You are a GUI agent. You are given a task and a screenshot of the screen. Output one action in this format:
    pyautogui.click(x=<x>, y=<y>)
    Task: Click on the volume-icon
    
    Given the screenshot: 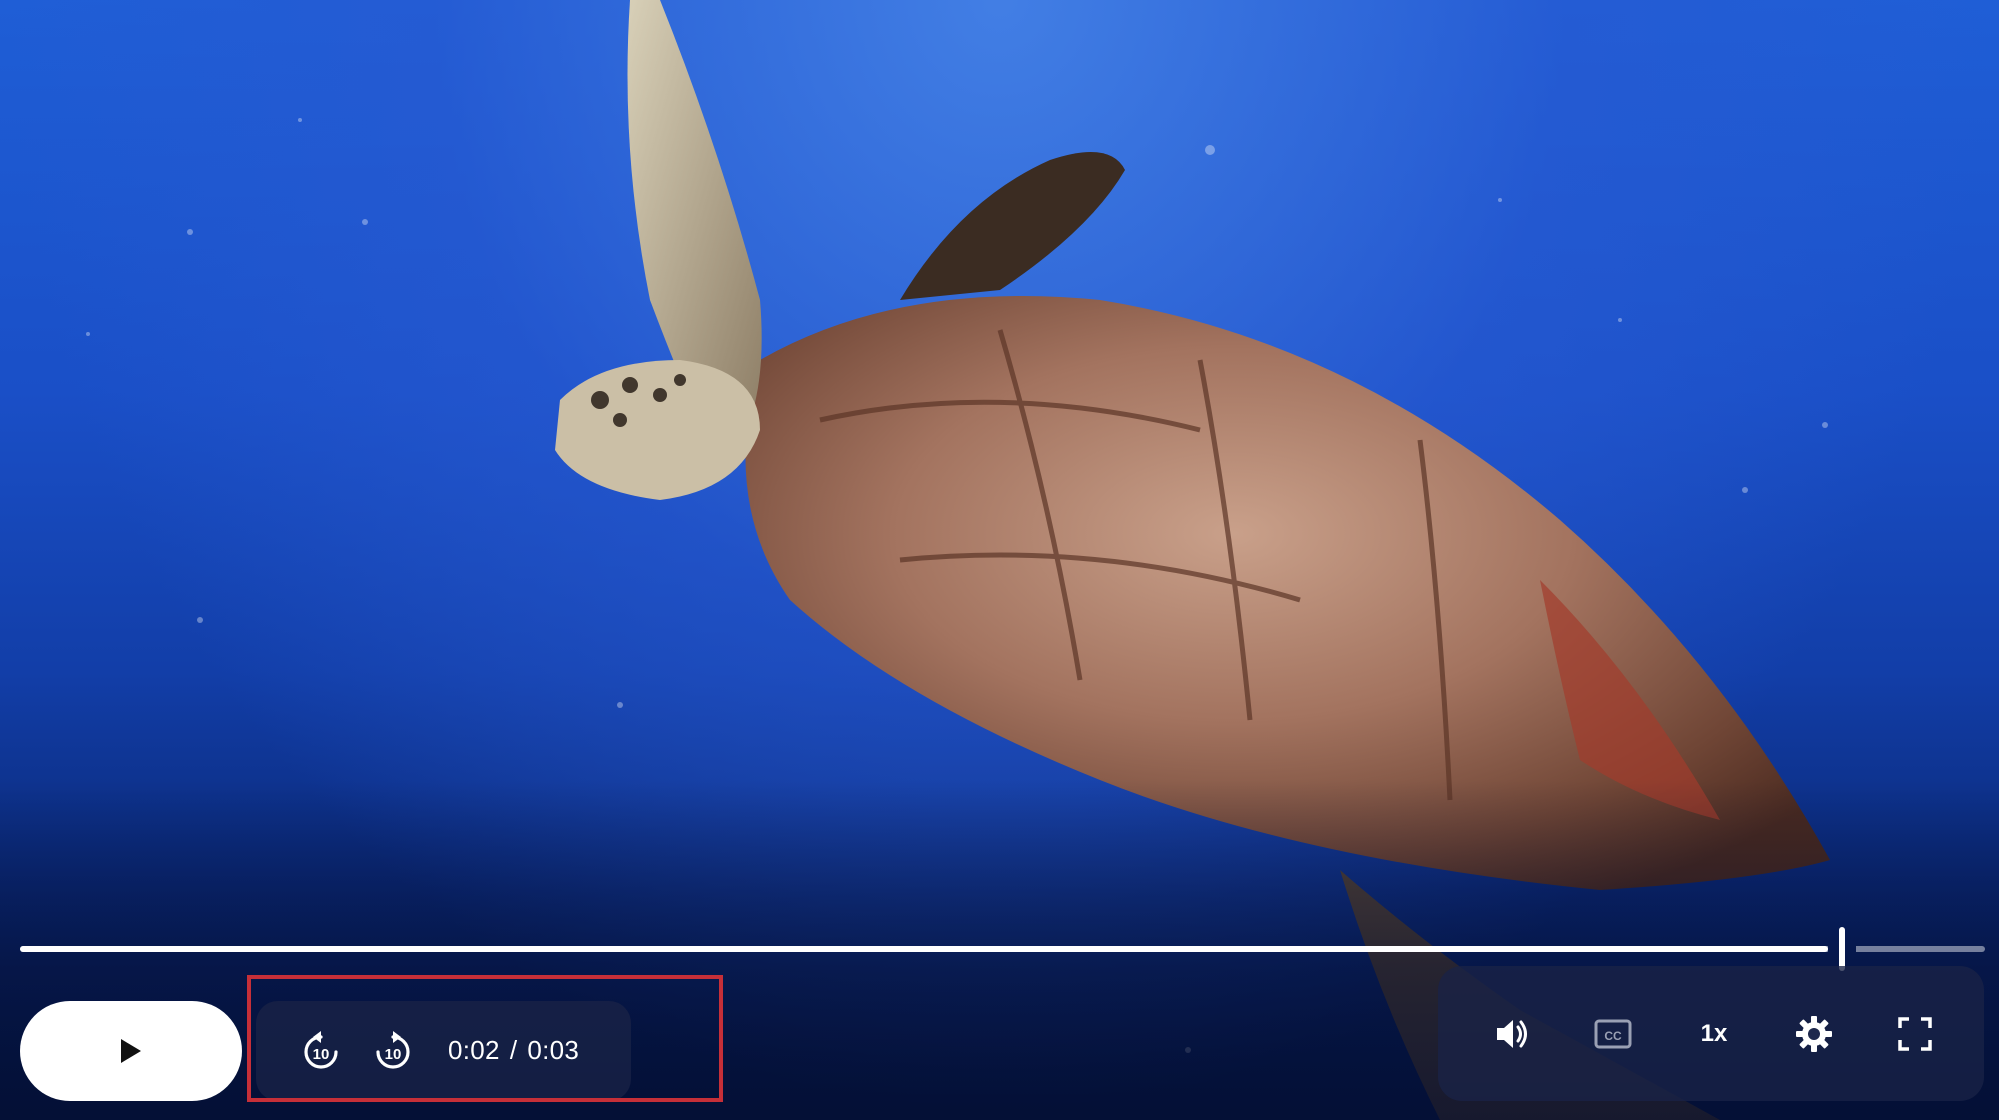 What is the action you would take?
    pyautogui.click(x=1512, y=1034)
    